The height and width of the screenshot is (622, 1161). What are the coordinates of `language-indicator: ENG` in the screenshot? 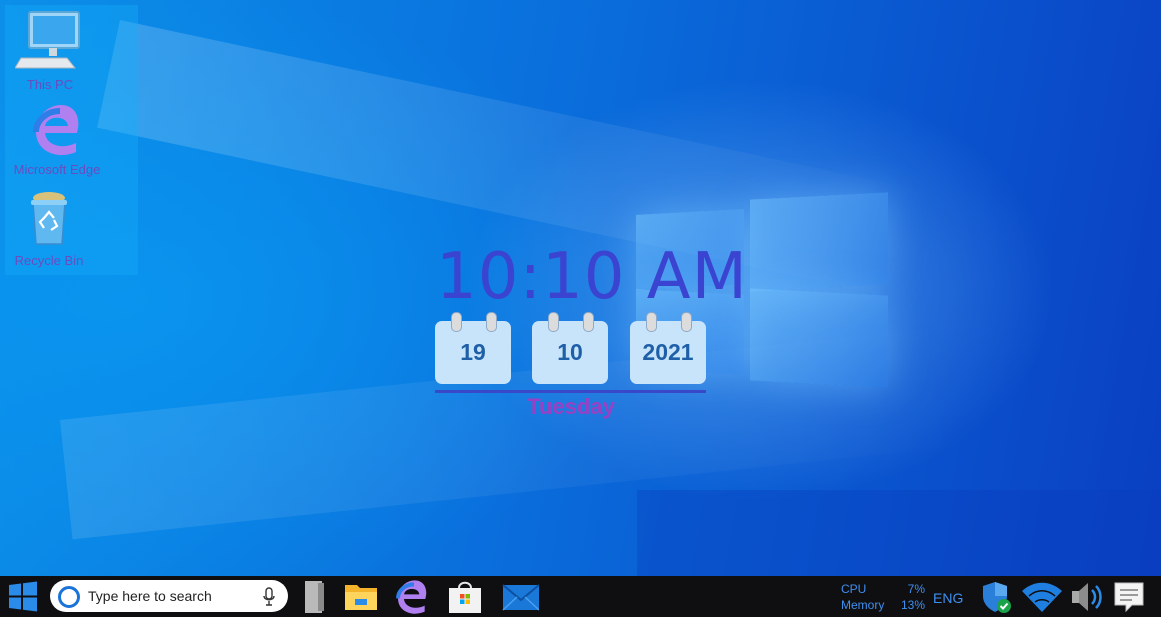 It's located at (948, 598).